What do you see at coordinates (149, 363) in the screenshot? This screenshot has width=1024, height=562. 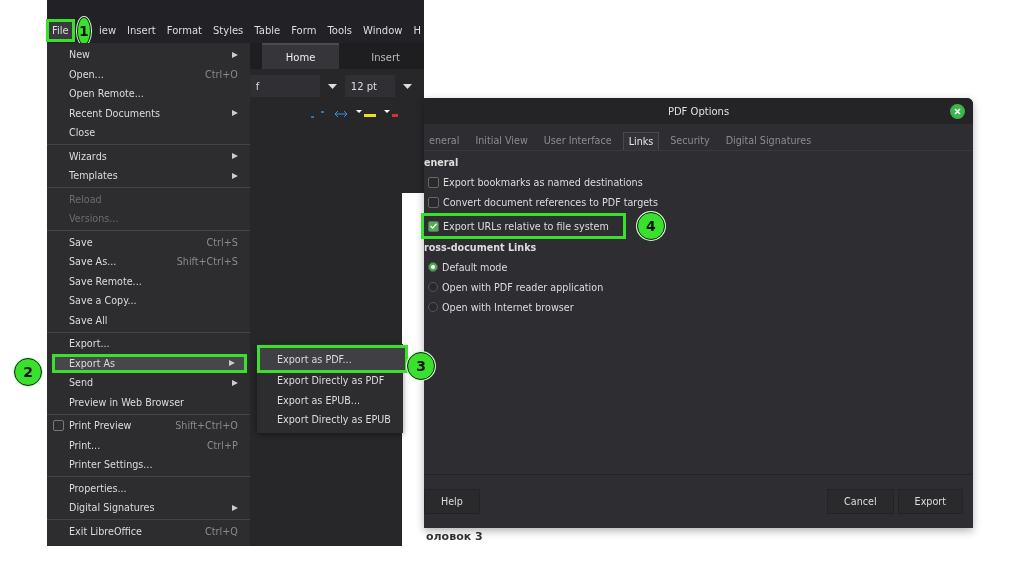 I see `menu-item: Export As` at bounding box center [149, 363].